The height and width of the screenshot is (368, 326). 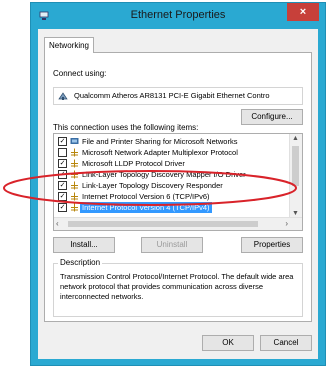 I want to click on scroll-left-arrow-icon: ‹, so click(x=57, y=223).